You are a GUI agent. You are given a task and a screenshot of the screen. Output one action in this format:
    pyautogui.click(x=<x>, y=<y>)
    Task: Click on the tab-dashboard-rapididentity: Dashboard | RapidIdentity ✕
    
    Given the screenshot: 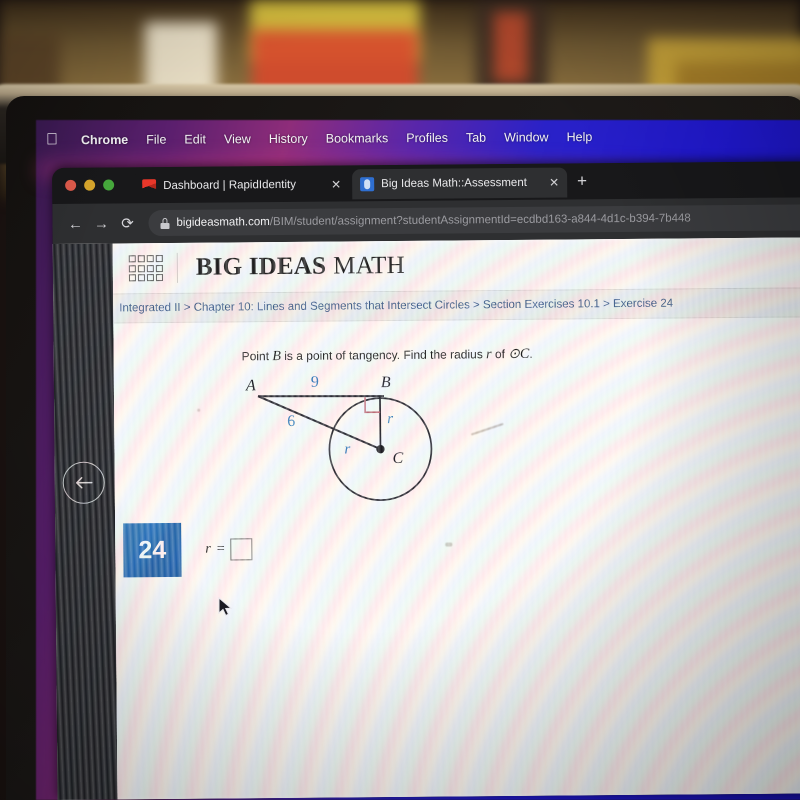 What is the action you would take?
    pyautogui.click(x=242, y=185)
    